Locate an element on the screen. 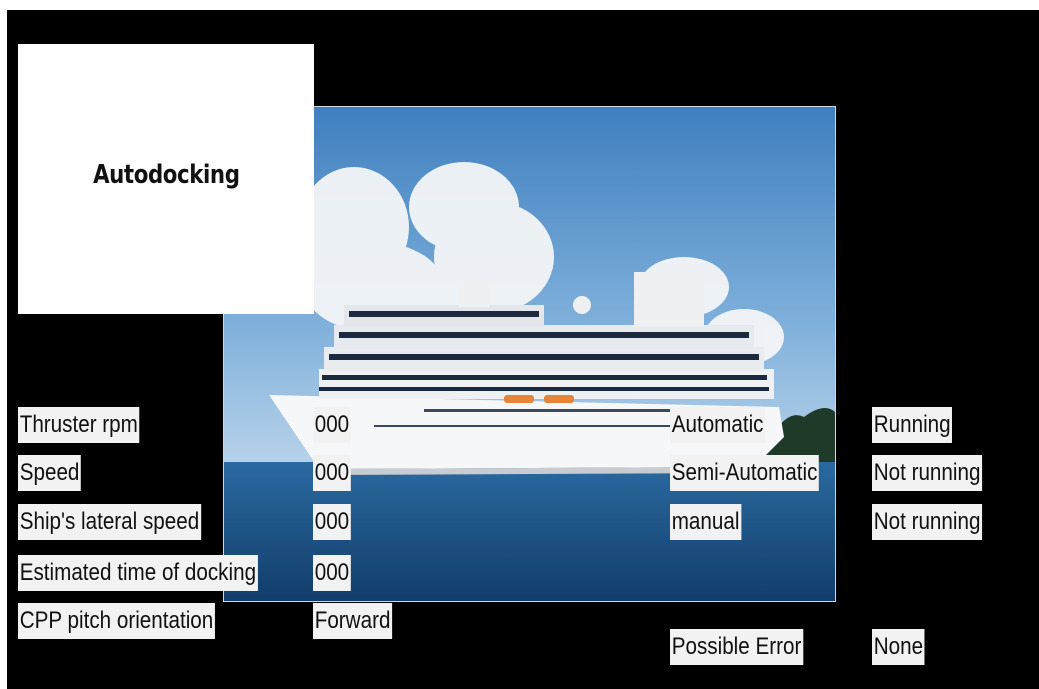 This screenshot has height=689, width=1039. param-label-eta-docking: Estimated time of docking is located at coordinates (138, 573).